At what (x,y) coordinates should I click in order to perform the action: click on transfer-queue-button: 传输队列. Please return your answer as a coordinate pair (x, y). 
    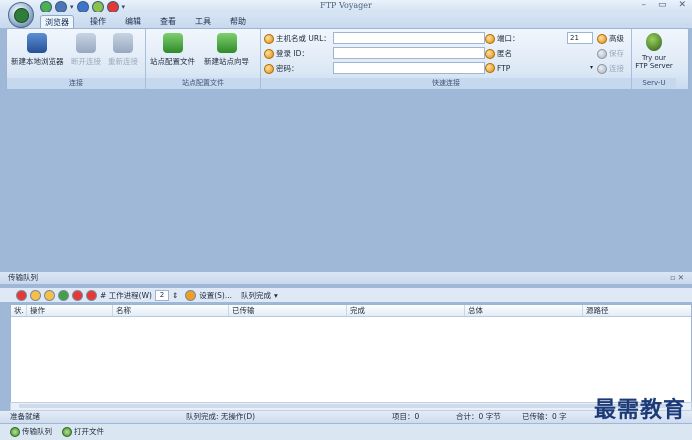
    Looking at the image, I should click on (31, 432).